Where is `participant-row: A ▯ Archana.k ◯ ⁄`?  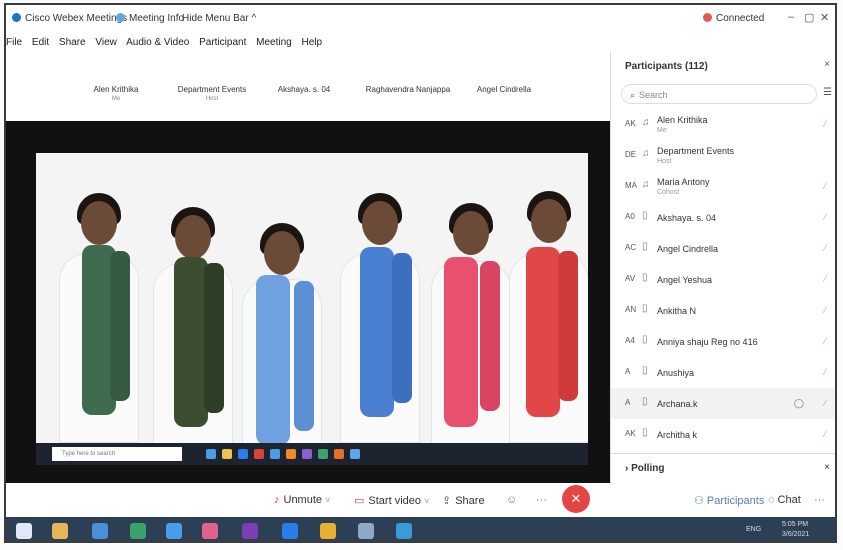 participant-row: A ▯ Archana.k ◯ ⁄ is located at coordinates (723, 403).